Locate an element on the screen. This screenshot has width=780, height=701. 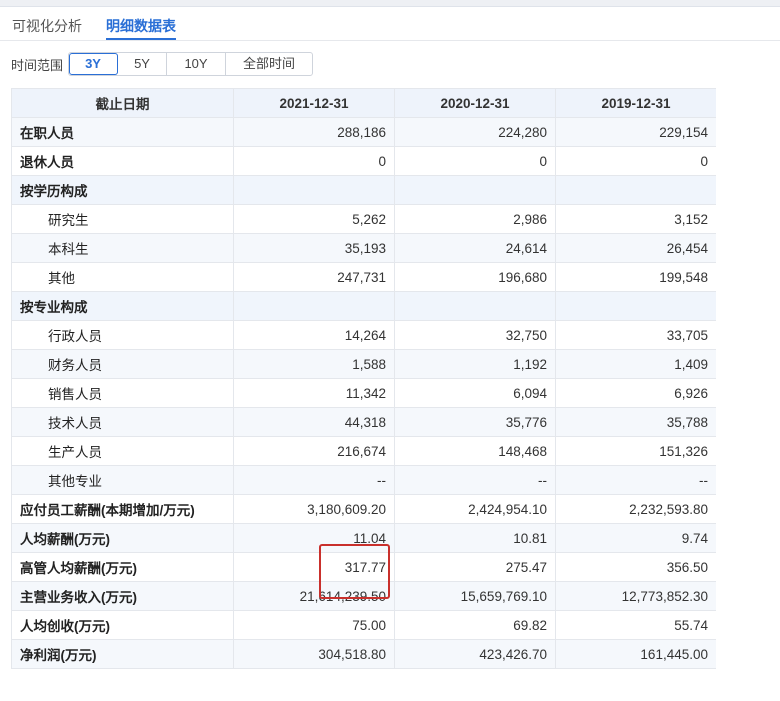
row-value-2: 0 is located at coordinates (635, 161).